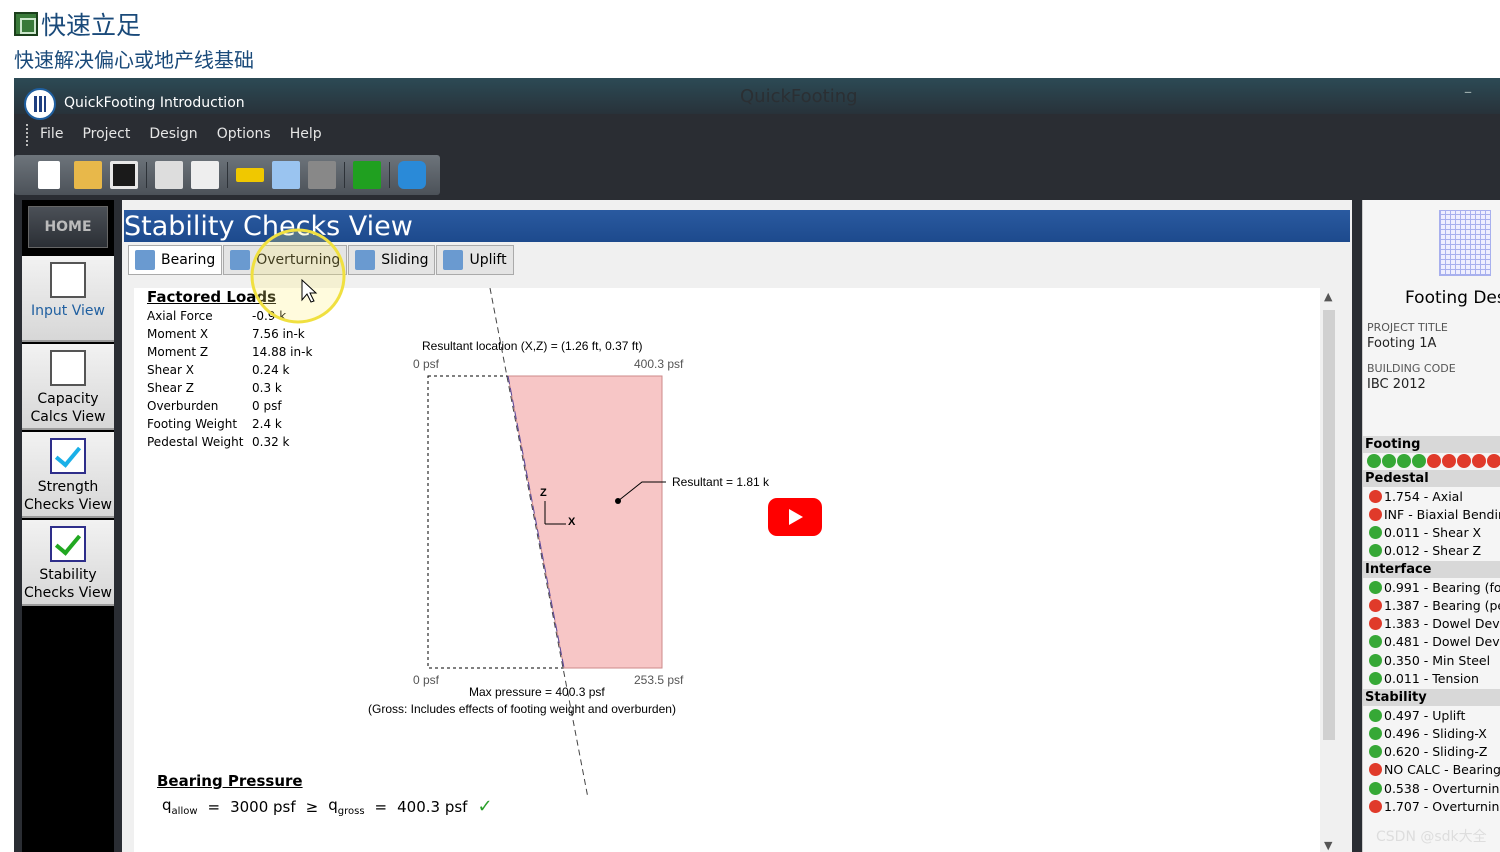 The width and height of the screenshot is (1500, 852). Describe the element at coordinates (721, 482) in the screenshot. I see `resultant-label: Resultant = 1.81 k` at that location.